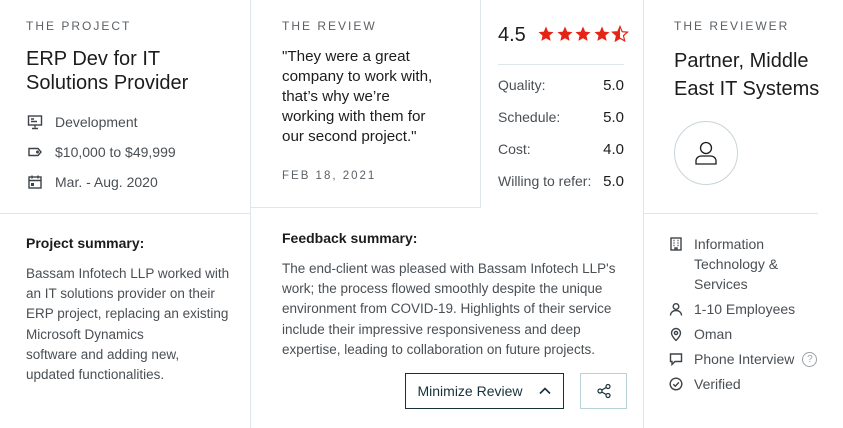 The image size is (843, 428). What do you see at coordinates (544, 391) in the screenshot?
I see `chevron-up-icon` at bounding box center [544, 391].